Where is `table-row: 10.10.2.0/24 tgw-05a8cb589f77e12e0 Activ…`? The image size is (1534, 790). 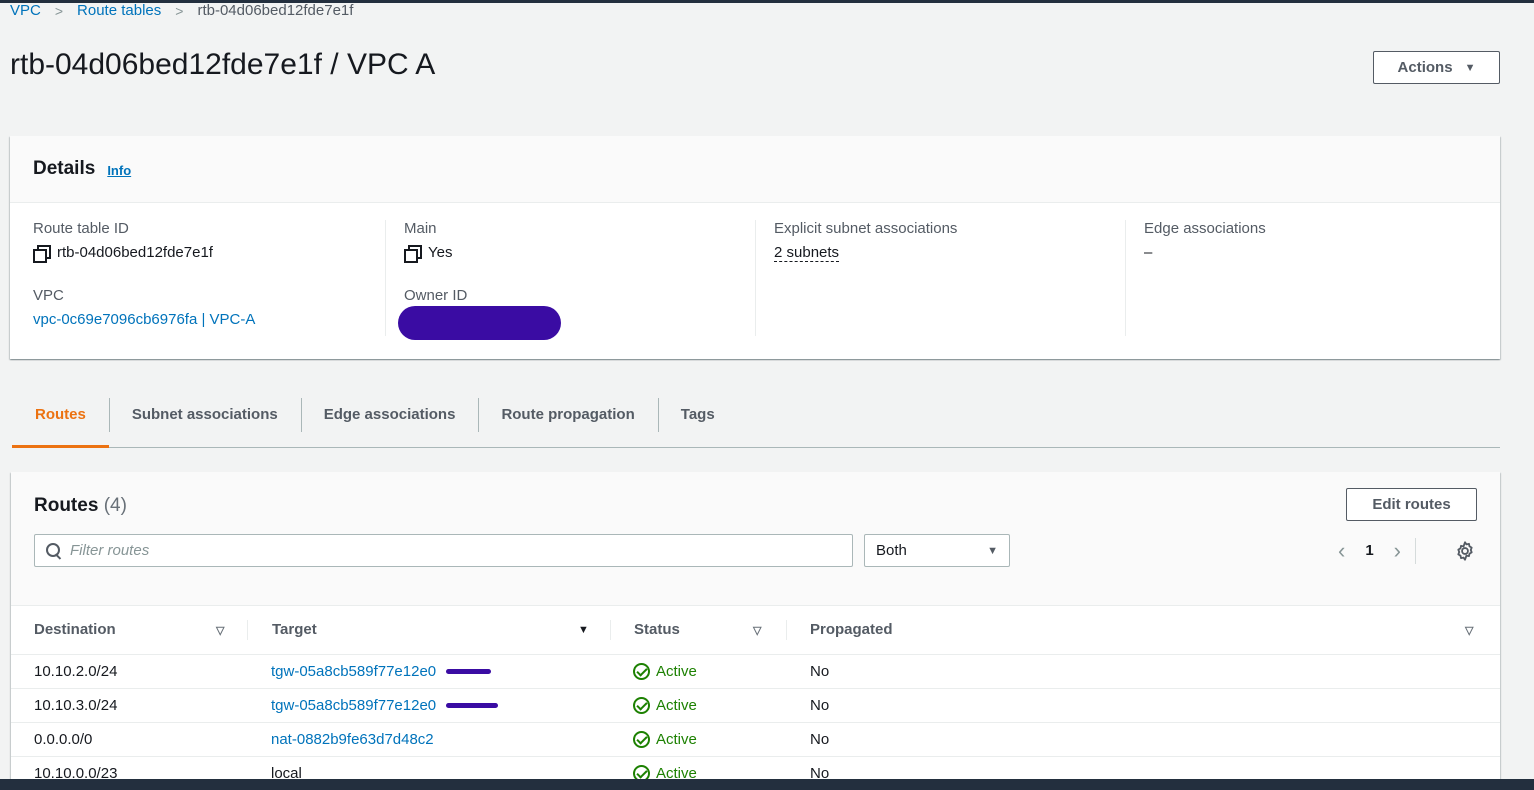
table-row: 10.10.2.0/24 tgw-05a8cb589f77e12e0 Activ… is located at coordinates (755, 671).